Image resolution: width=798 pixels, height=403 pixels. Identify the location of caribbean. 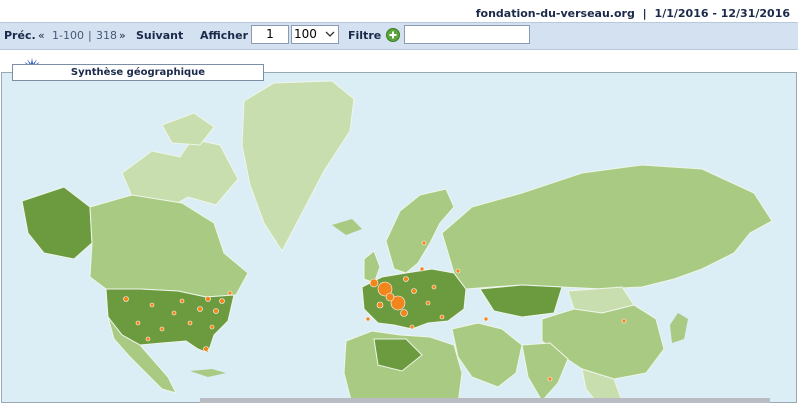
(208, 373).